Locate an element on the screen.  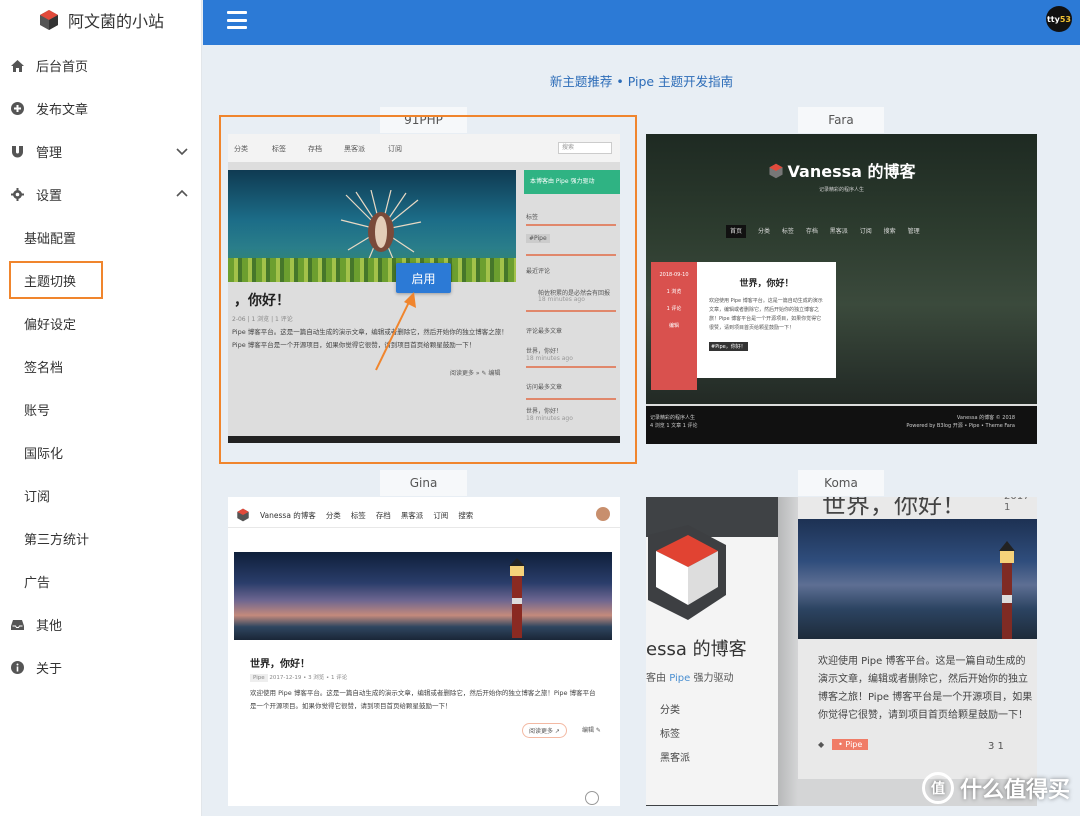
preview-blog-title: essa 的博客 is located at coordinates (696, 649).